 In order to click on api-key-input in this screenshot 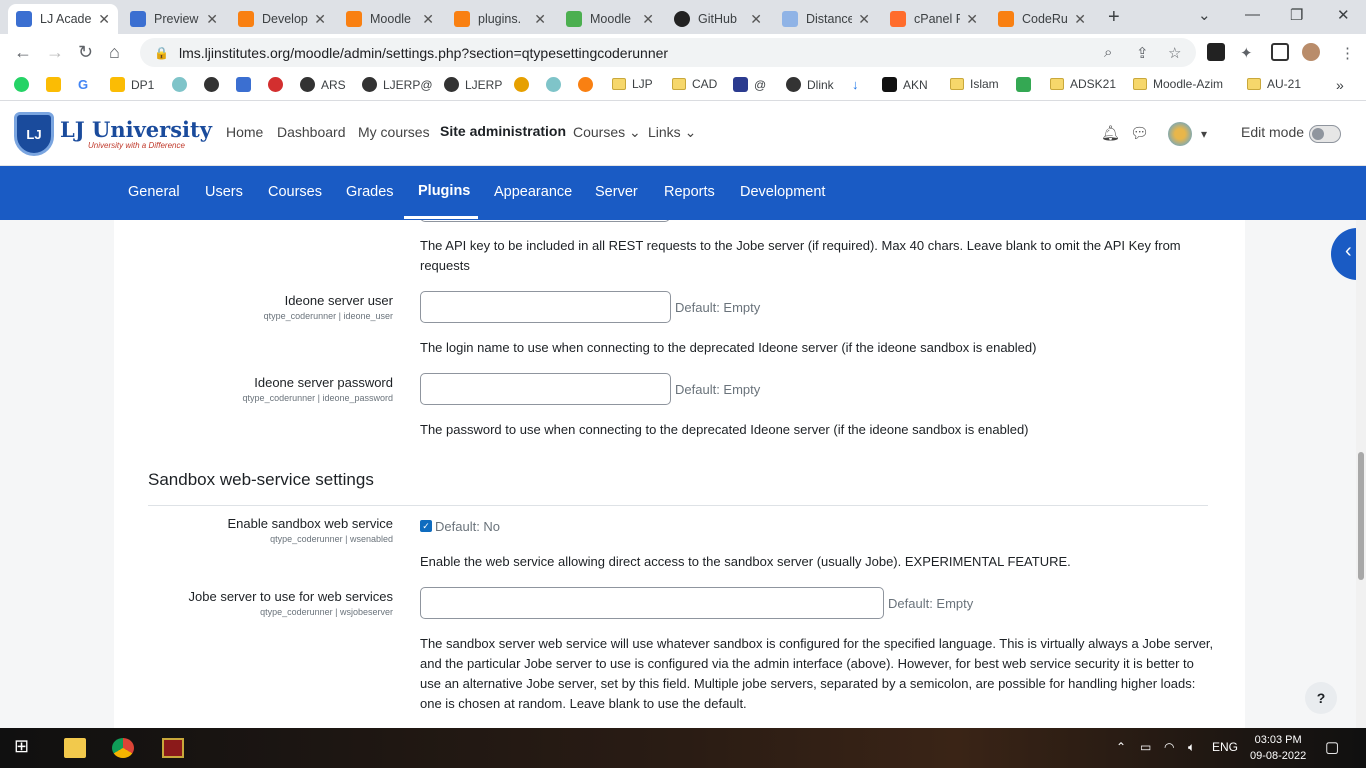, I will do `click(545, 221)`.